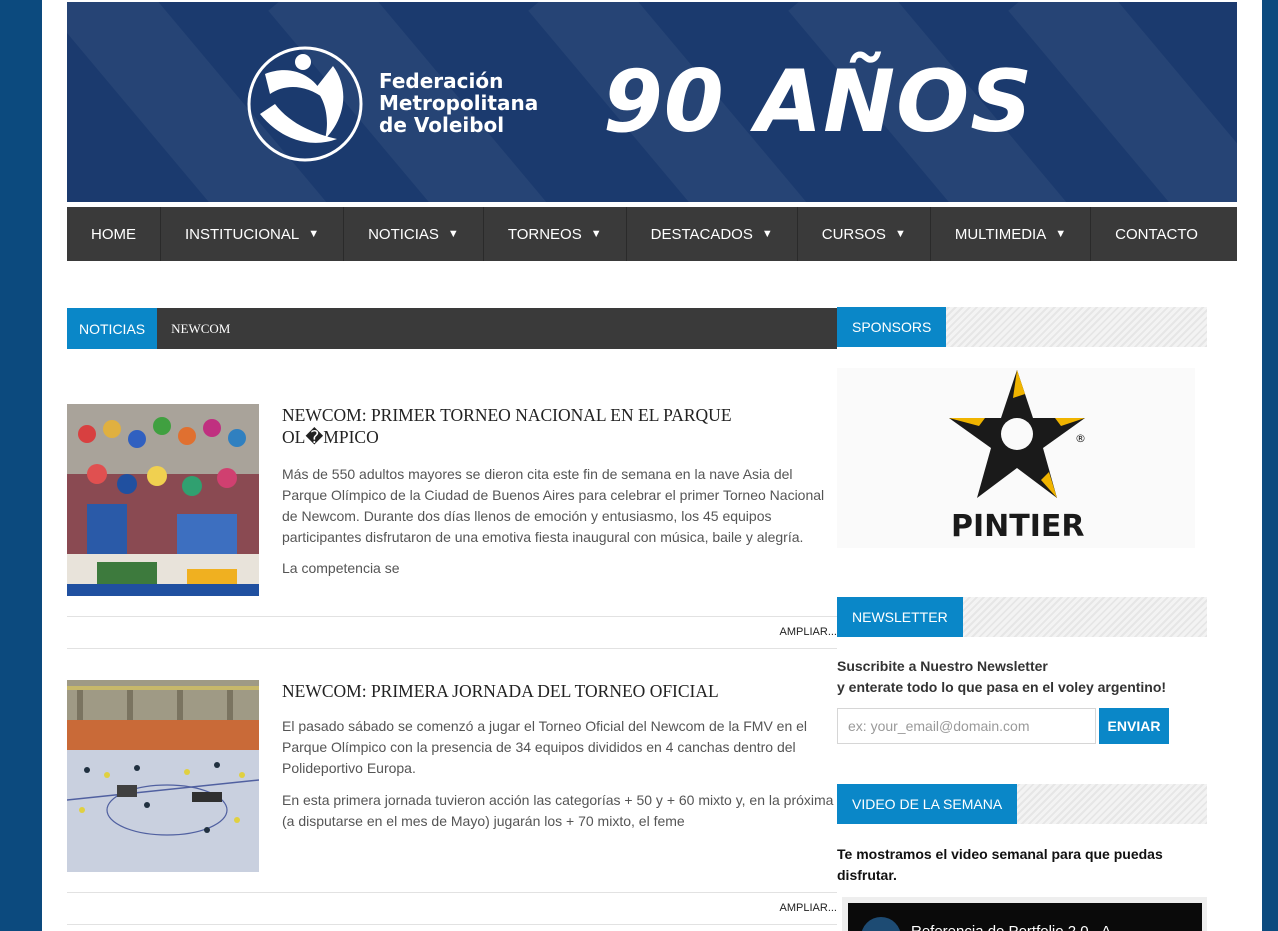  I want to click on newsletter-title: NEWSLETTER, so click(900, 617).